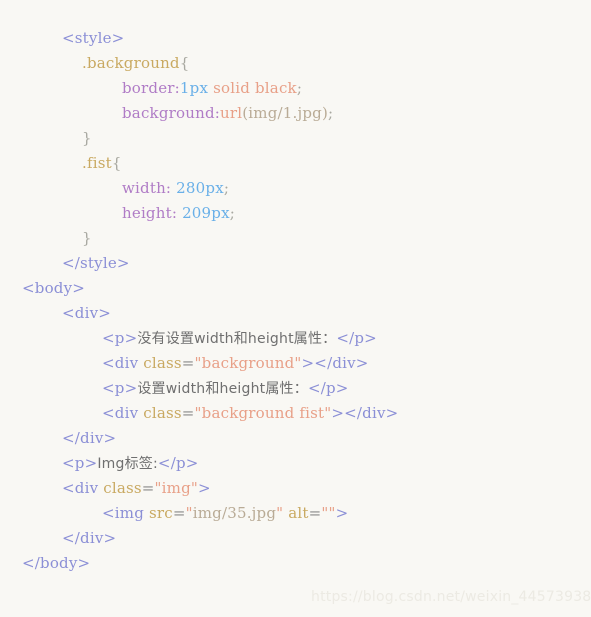 This screenshot has height=617, width=591. Describe the element at coordinates (56, 563) in the screenshot. I see `code-token-tag: </body>` at that location.